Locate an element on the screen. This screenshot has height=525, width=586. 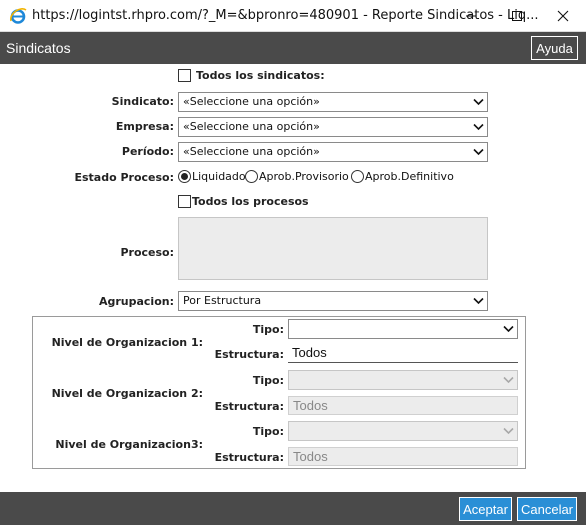
agrupacion-select: Por Estructura is located at coordinates (333, 301).